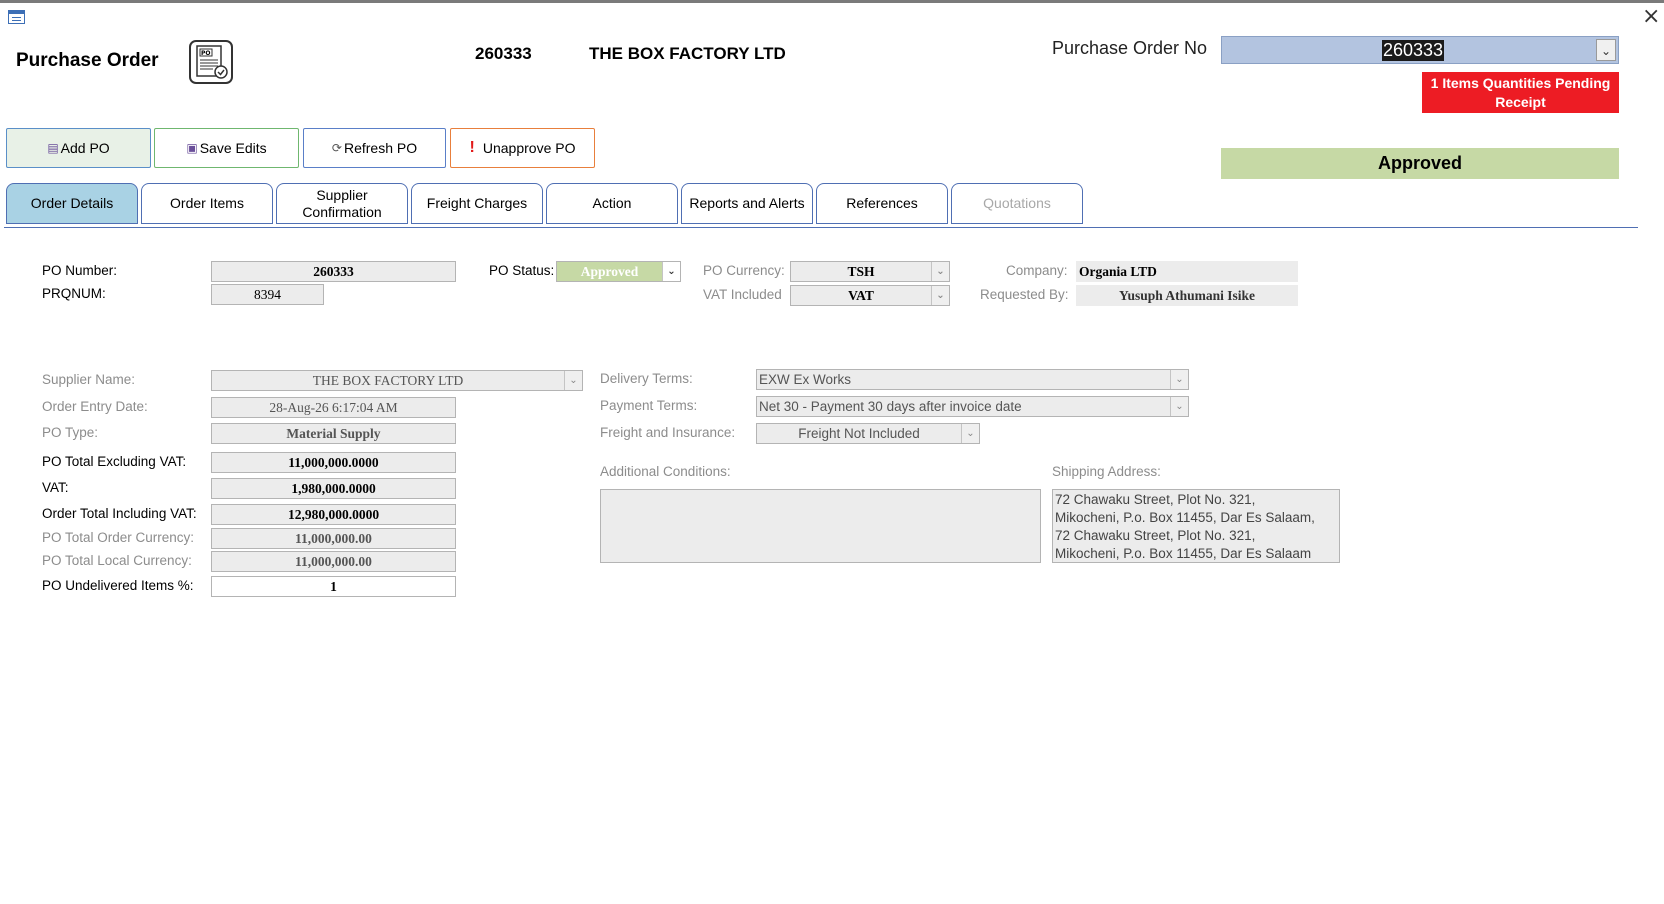  I want to click on save-edits-label: Save Edits, so click(233, 148).